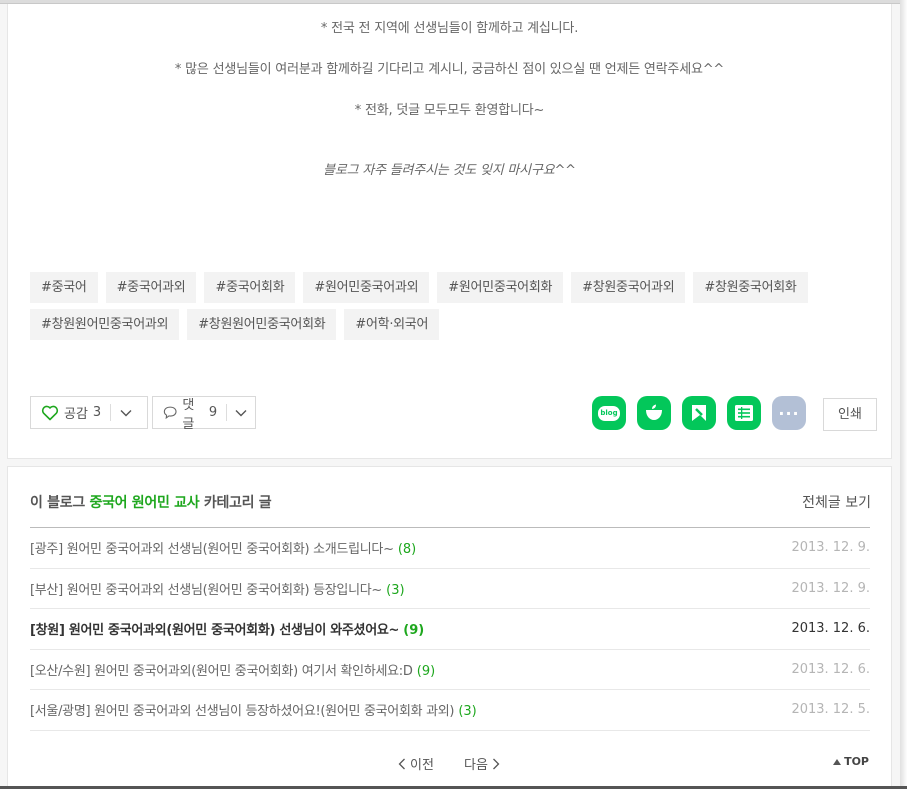  I want to click on next-label: 다음, so click(476, 765).